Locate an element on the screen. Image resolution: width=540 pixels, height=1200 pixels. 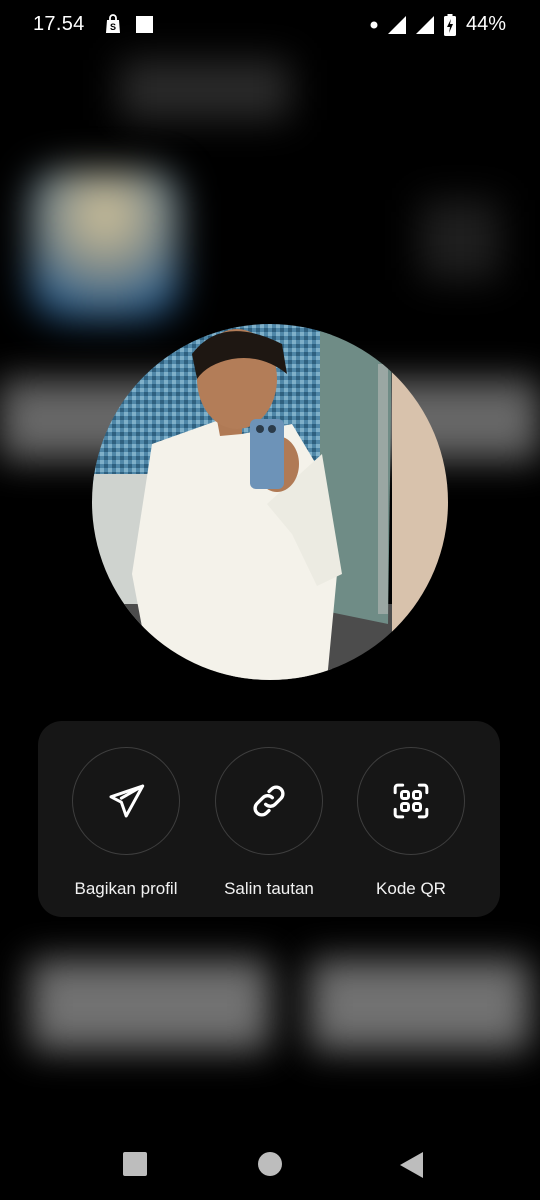
share-profile-circle is located at coordinates (126, 801).